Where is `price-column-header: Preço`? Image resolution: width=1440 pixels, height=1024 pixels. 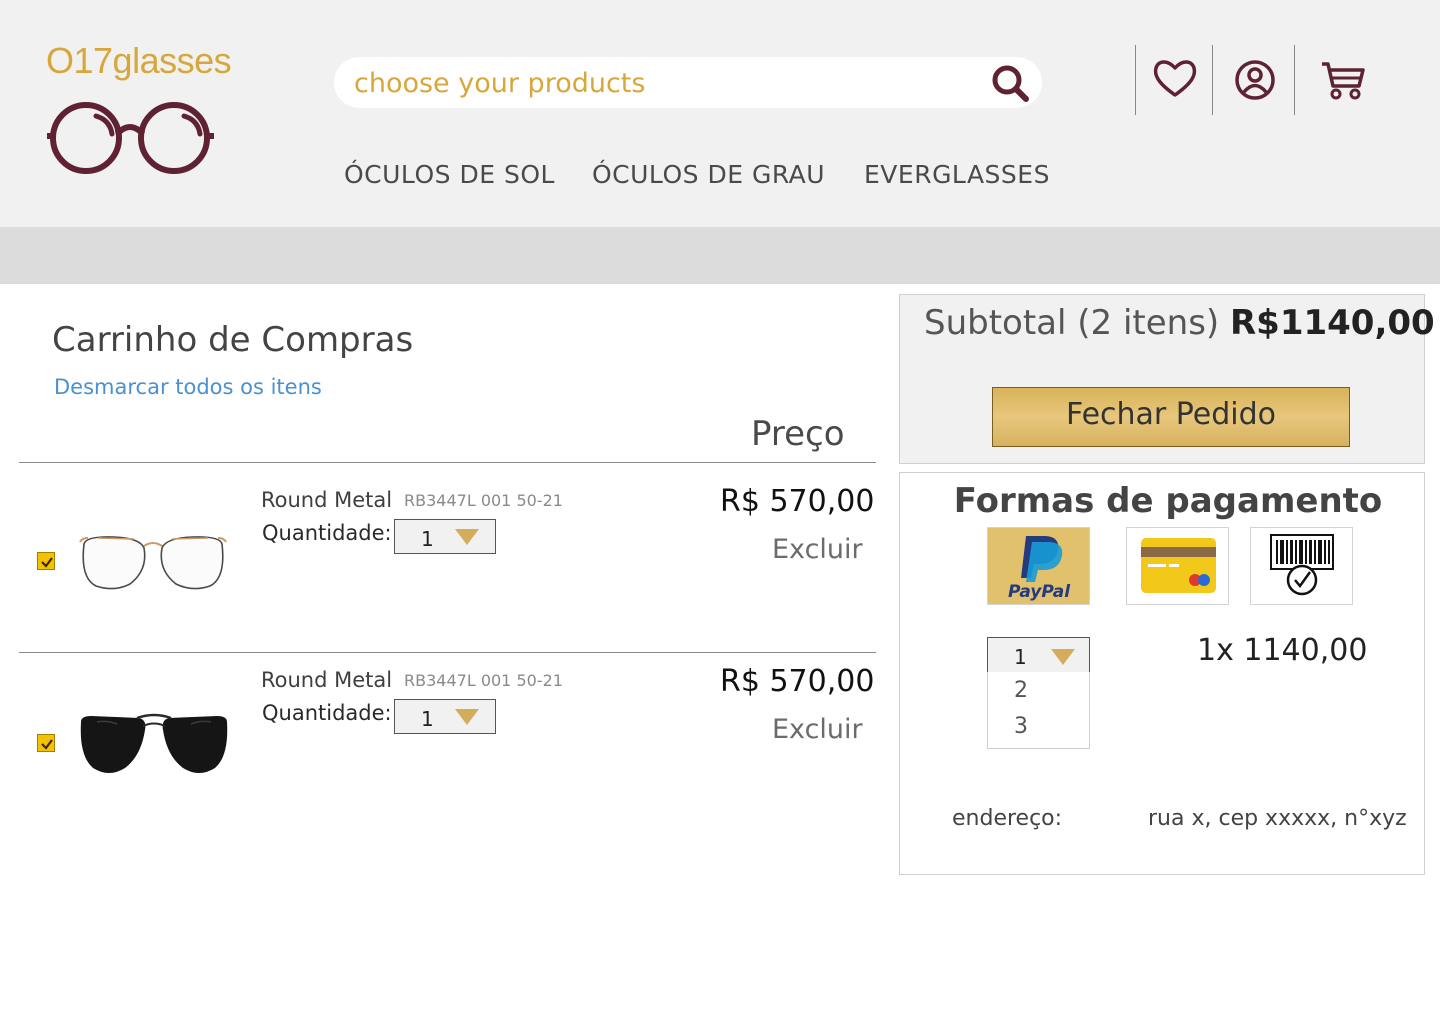 price-column-header: Preço is located at coordinates (798, 434).